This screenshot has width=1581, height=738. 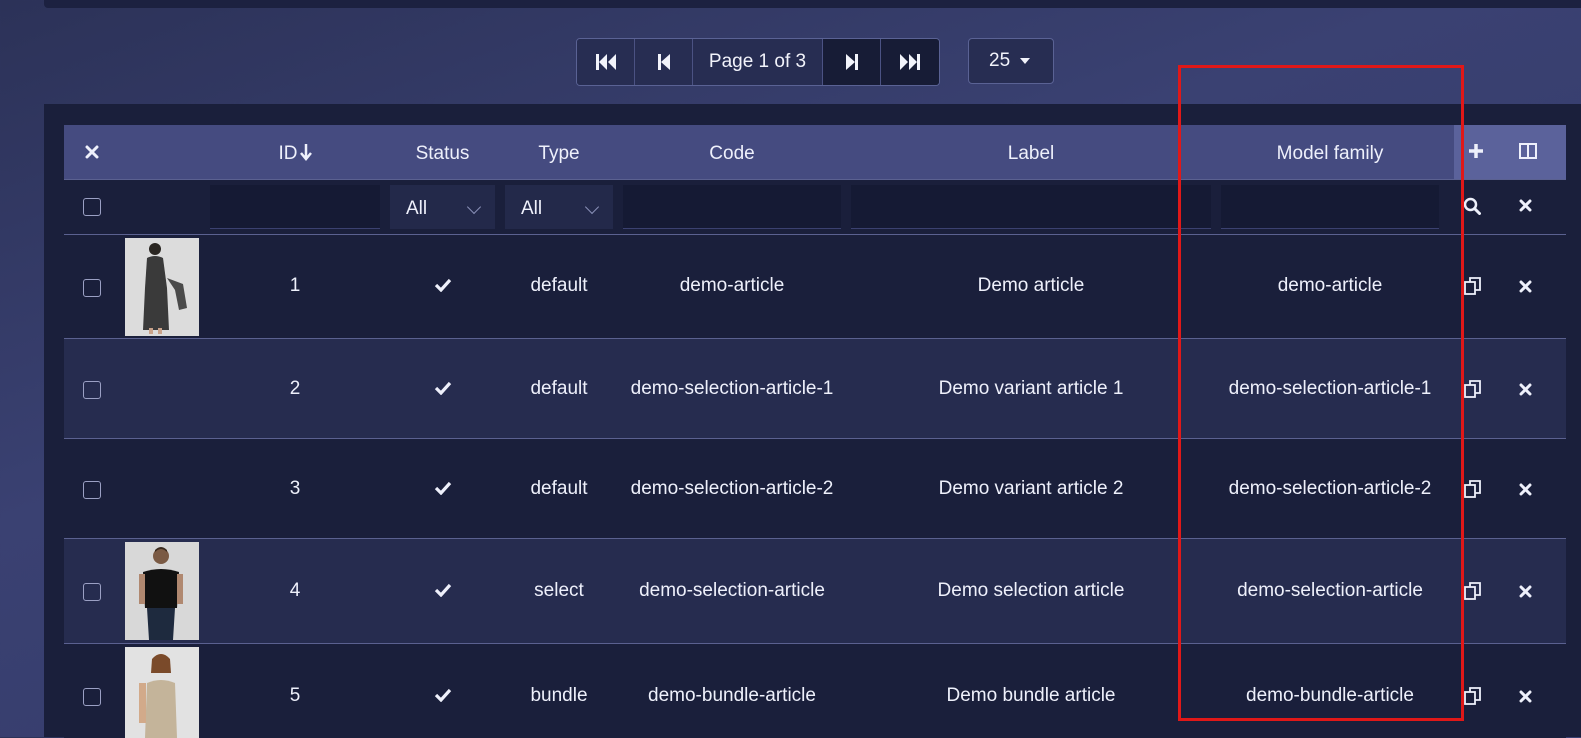 What do you see at coordinates (1330, 285) in the screenshot?
I see `model-family-cell: demo-article` at bounding box center [1330, 285].